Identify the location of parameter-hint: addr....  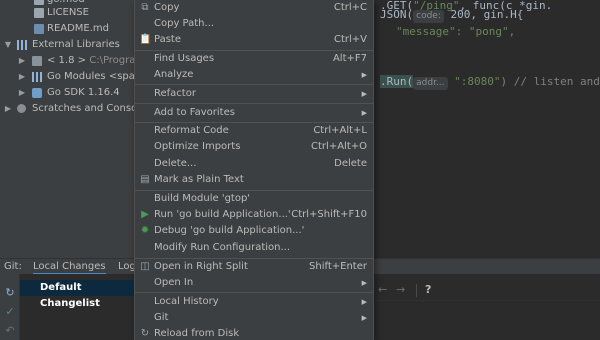
(430, 83).